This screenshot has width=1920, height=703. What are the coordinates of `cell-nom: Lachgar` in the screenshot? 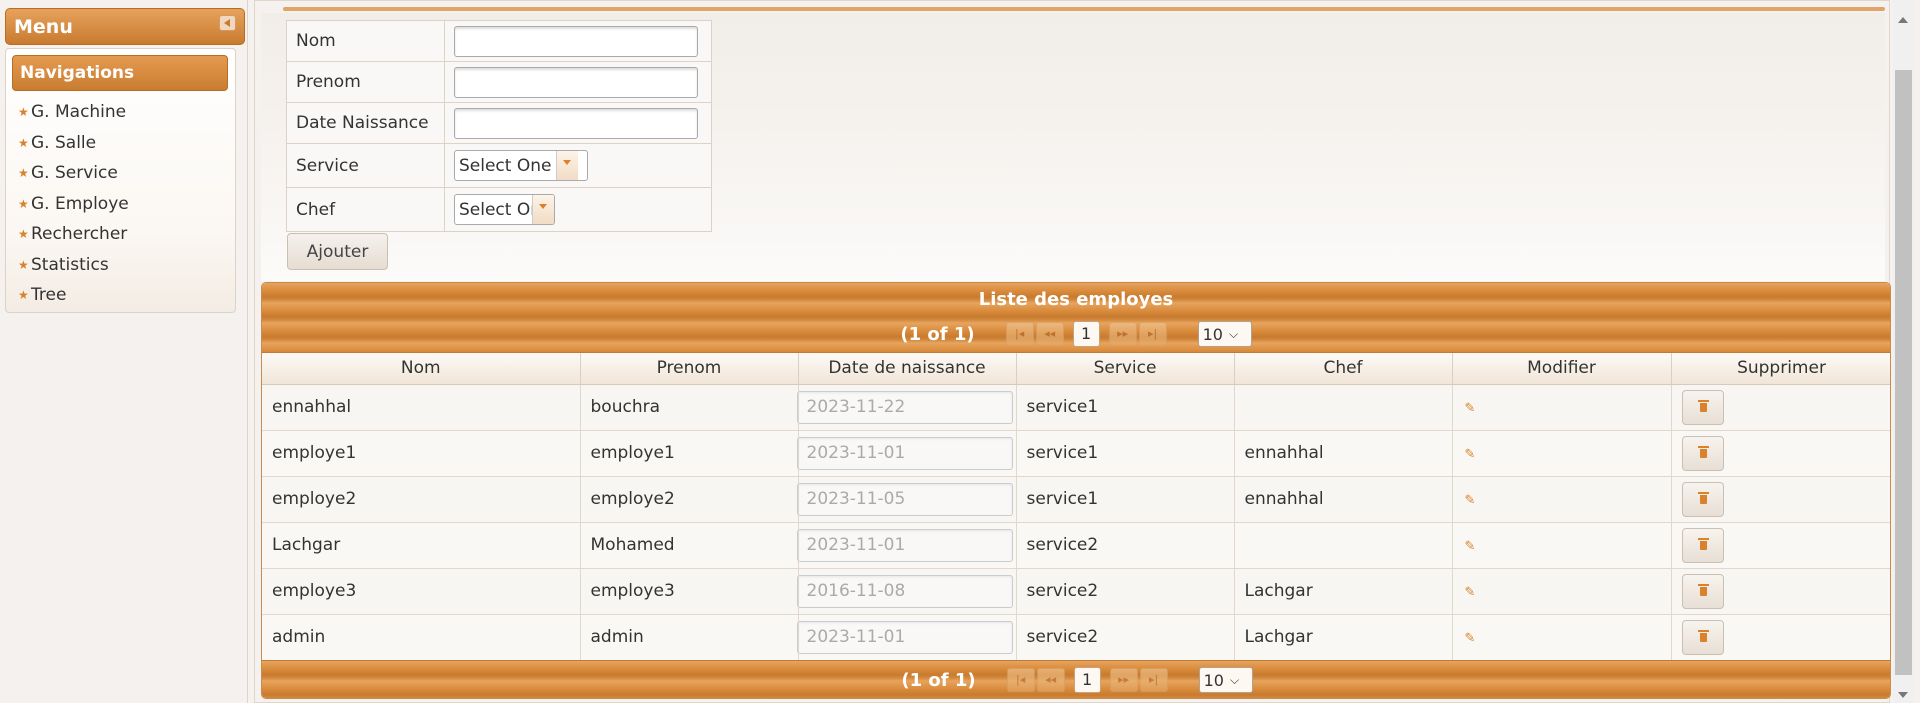 It's located at (421, 545).